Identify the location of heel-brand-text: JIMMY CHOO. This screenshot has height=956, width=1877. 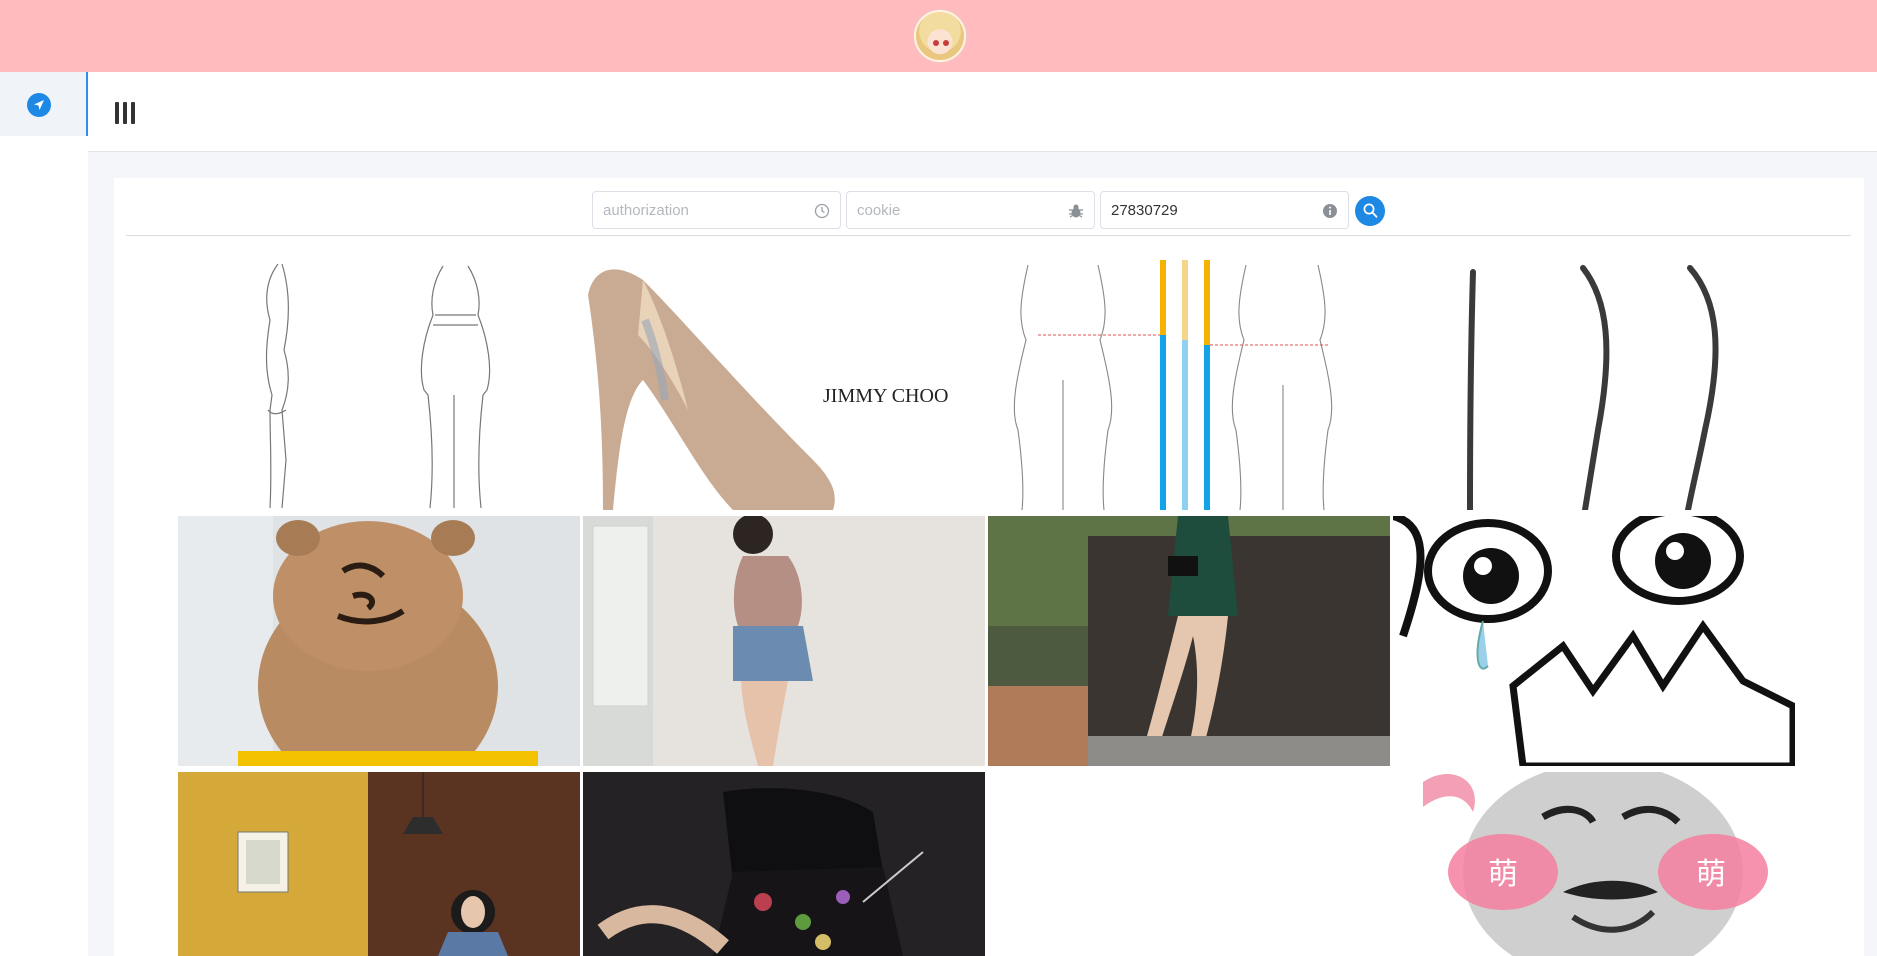
(885, 396).